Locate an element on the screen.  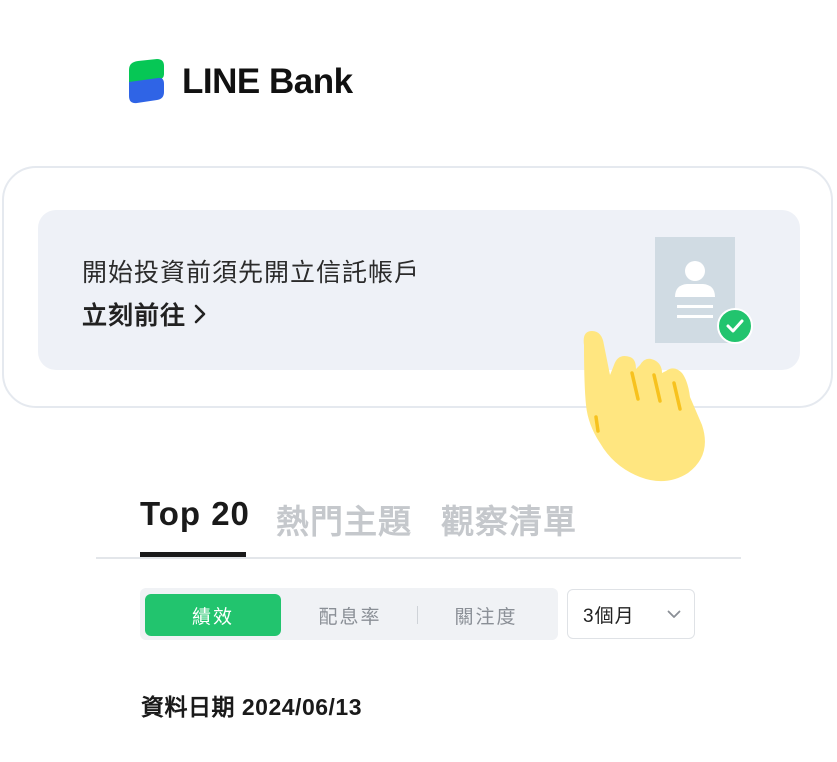
tab-bar: Top 20 熱門主題 觀察清單 is located at coordinates (418, 527).